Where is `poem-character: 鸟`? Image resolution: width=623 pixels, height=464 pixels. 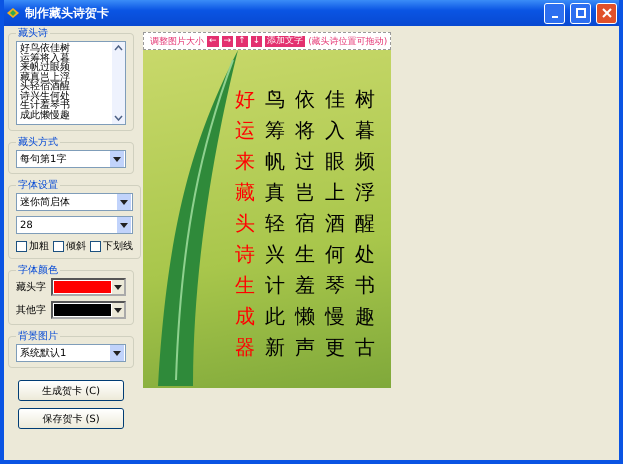 poem-character: 鸟 is located at coordinates (275, 99).